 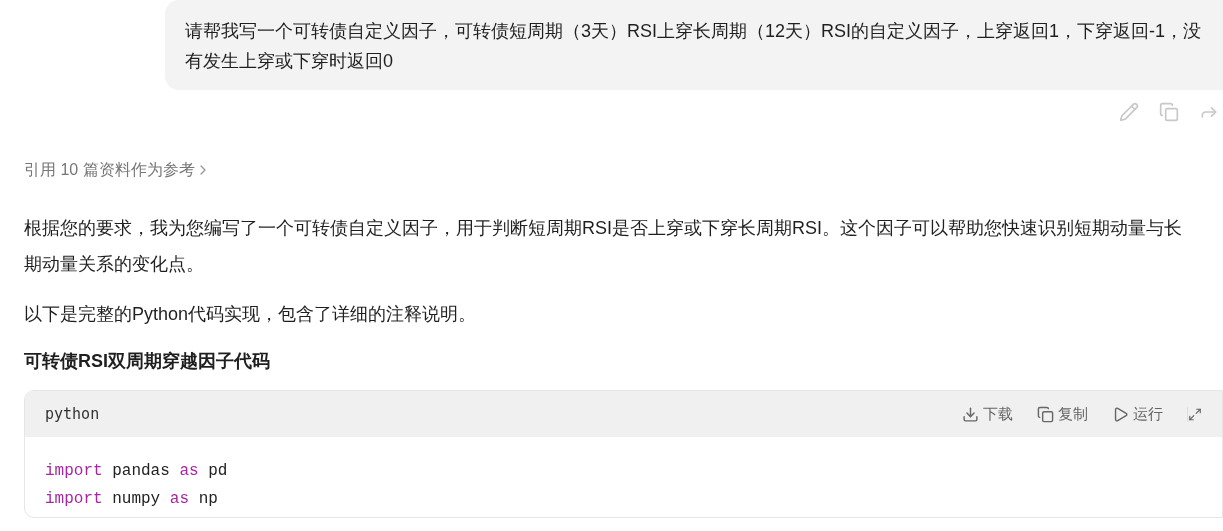 I want to click on run-button: 运行, so click(x=1137, y=414).